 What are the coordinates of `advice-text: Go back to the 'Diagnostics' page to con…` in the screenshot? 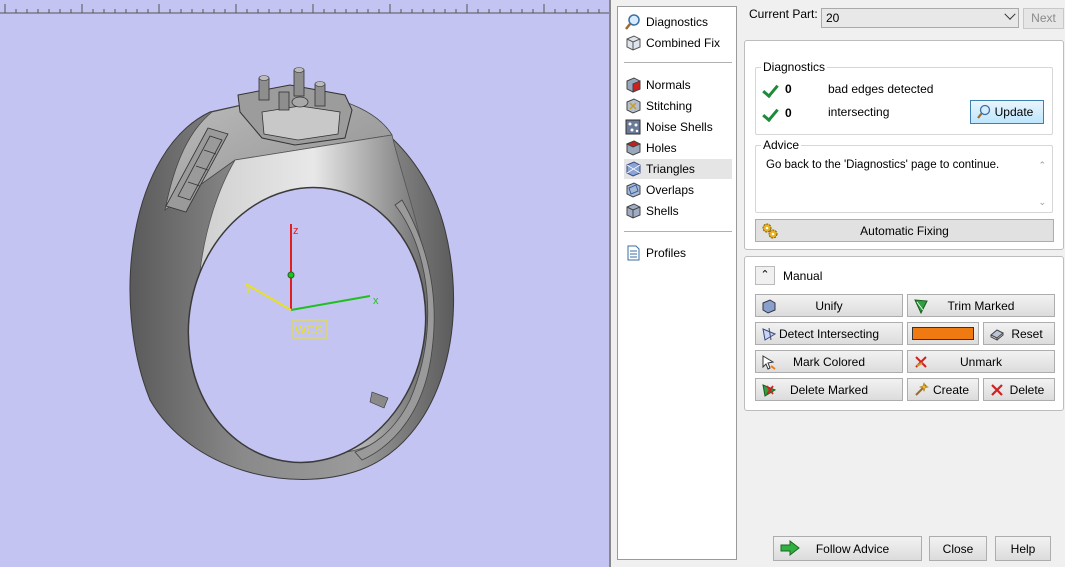 It's located at (883, 165).